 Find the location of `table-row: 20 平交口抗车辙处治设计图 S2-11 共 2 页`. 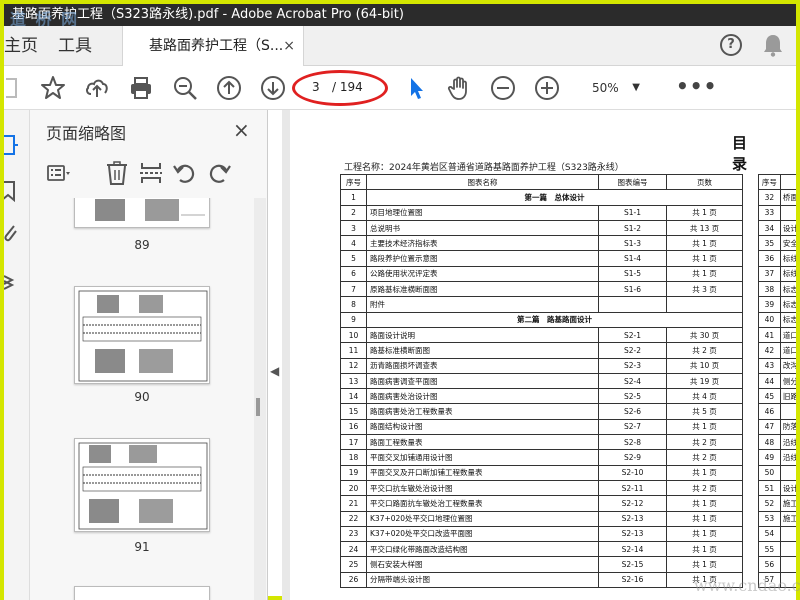

table-row: 20 平交口抗车辙处治设计图 S2-11 共 2 页 is located at coordinates (541, 488).